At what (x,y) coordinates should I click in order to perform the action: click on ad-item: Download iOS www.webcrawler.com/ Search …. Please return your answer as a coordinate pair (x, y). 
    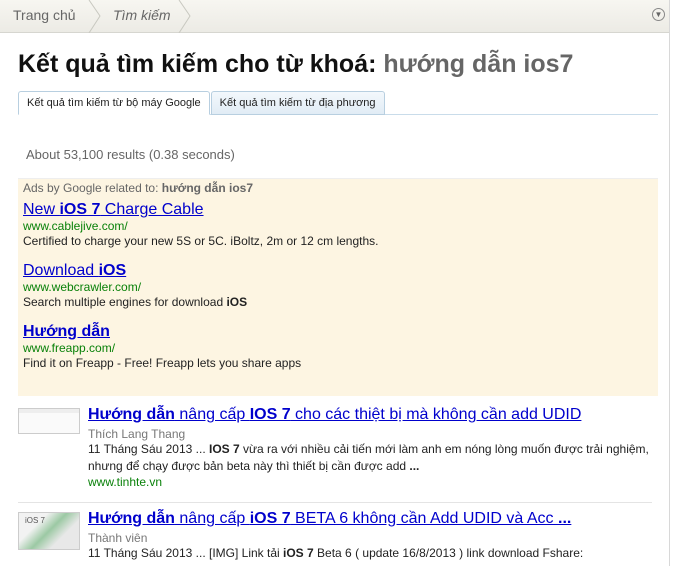
    Looking at the image, I should click on (338, 286).